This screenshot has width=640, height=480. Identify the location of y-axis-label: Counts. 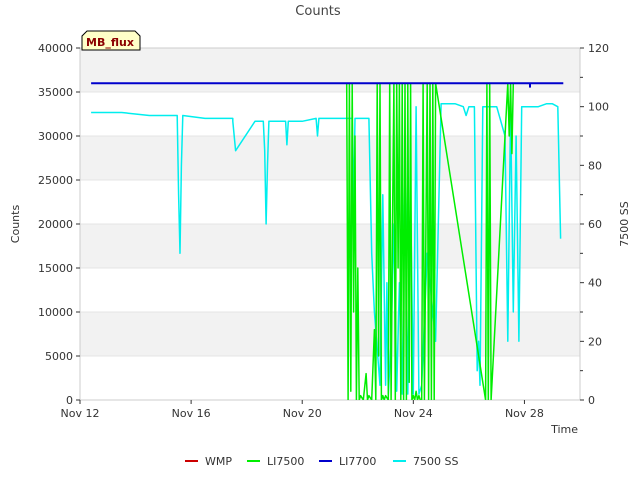
(15, 224).